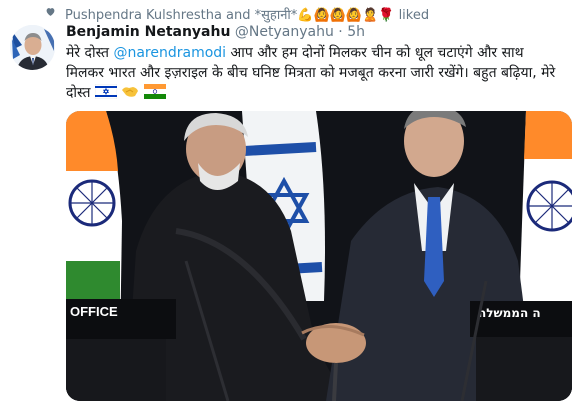  Describe the element at coordinates (509, 313) in the screenshot. I see `podium-right-text: ה הממשלה` at that location.